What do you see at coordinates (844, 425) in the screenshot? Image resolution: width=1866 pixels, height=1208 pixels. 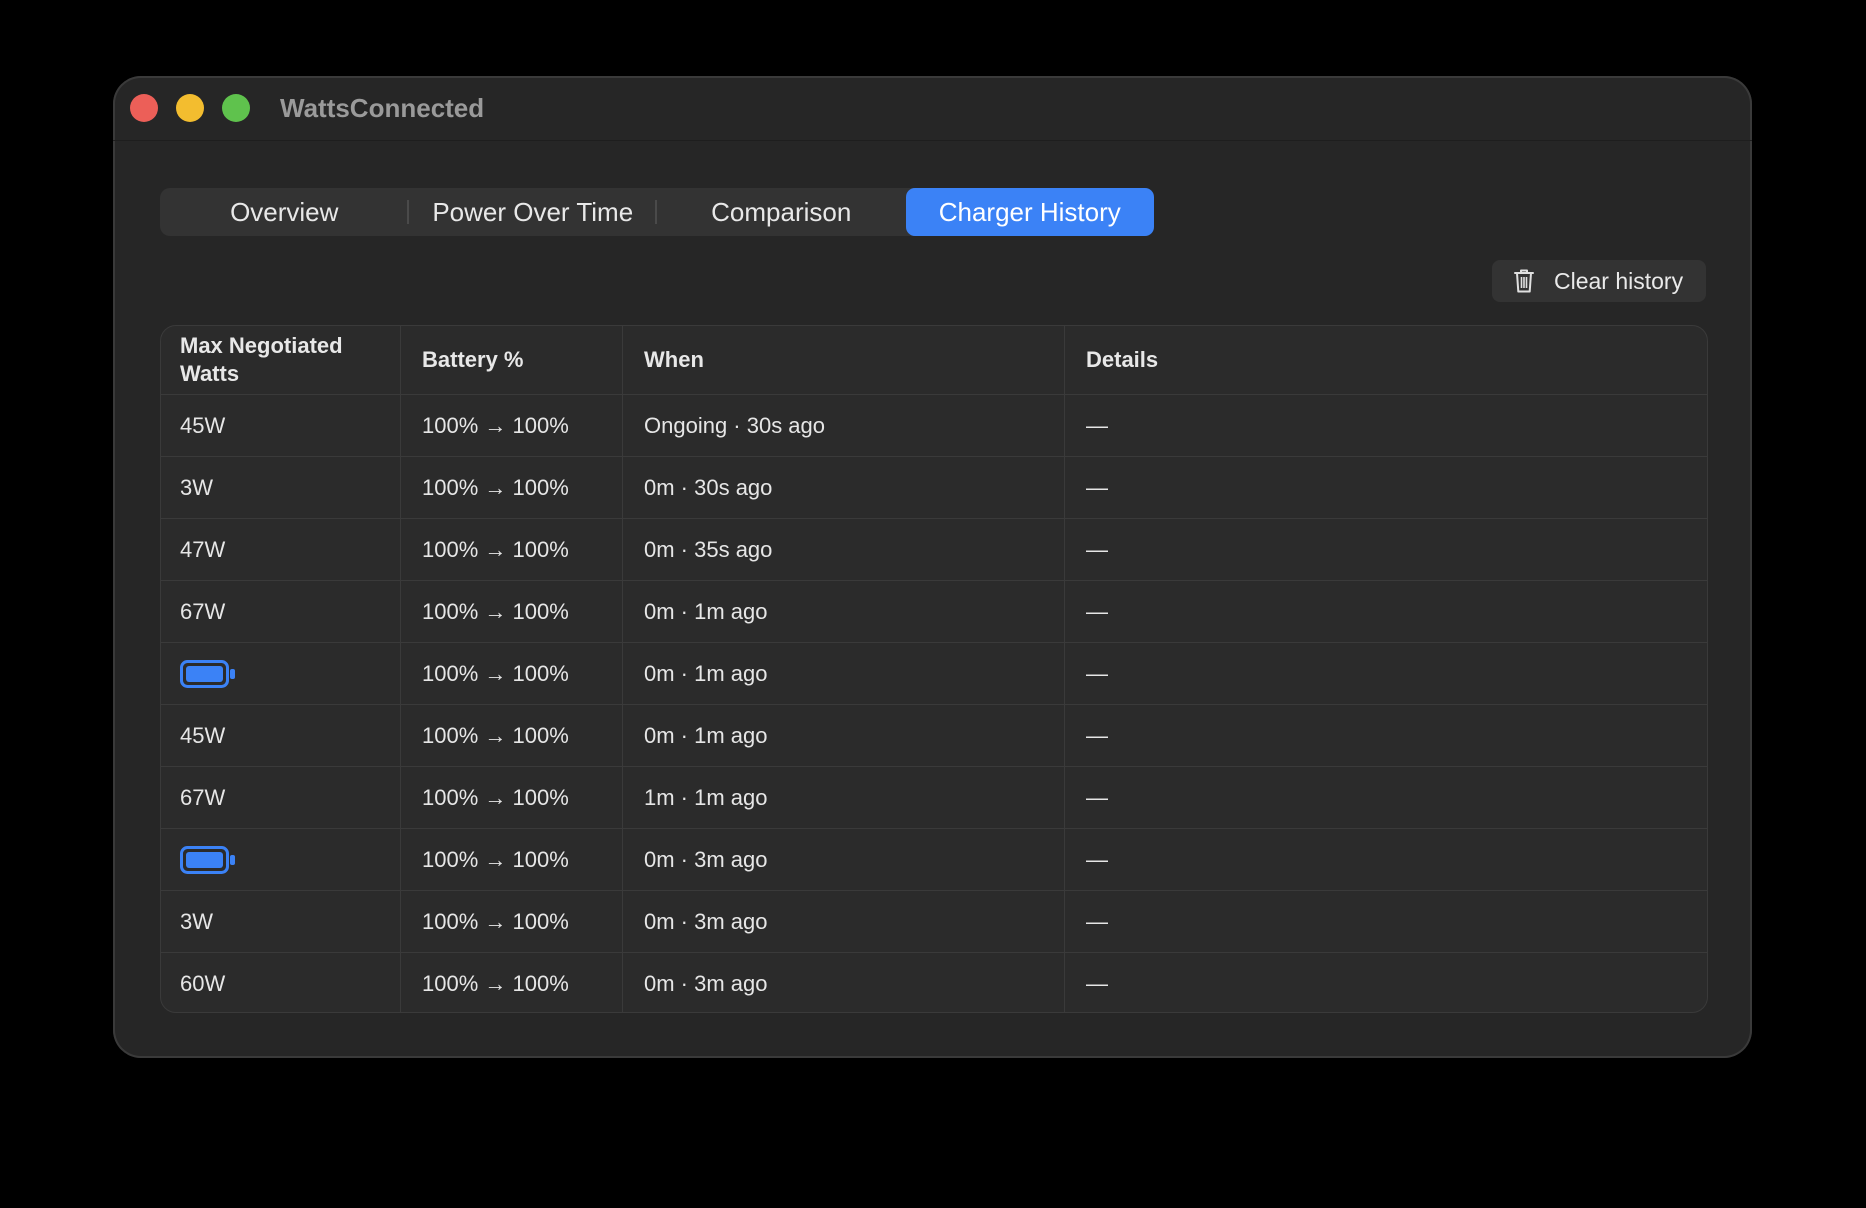 I see `when-cell: Ongoing · 30s ago` at bounding box center [844, 425].